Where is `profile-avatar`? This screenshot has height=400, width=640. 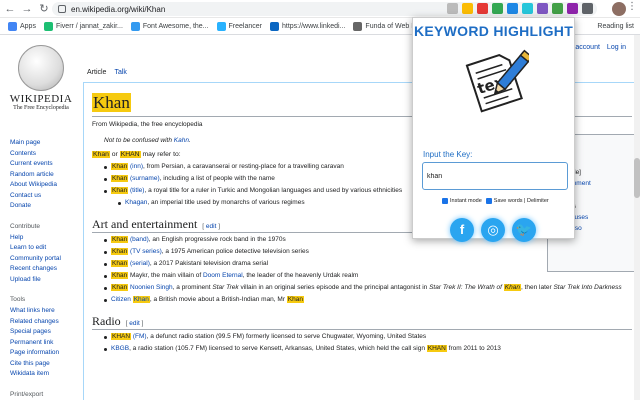 profile-avatar is located at coordinates (619, 9).